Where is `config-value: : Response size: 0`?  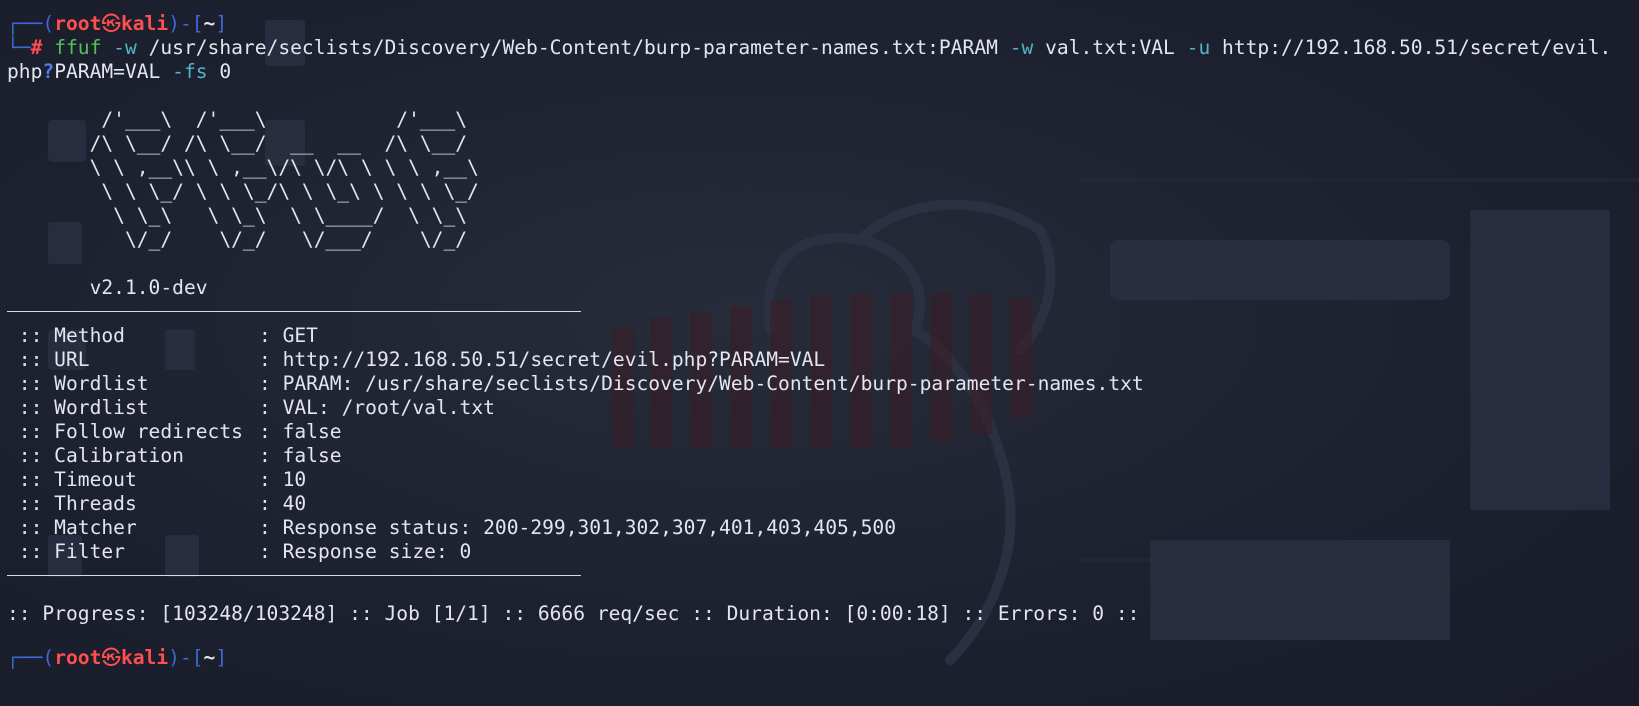 config-value: : Response size: 0 is located at coordinates (365, 551).